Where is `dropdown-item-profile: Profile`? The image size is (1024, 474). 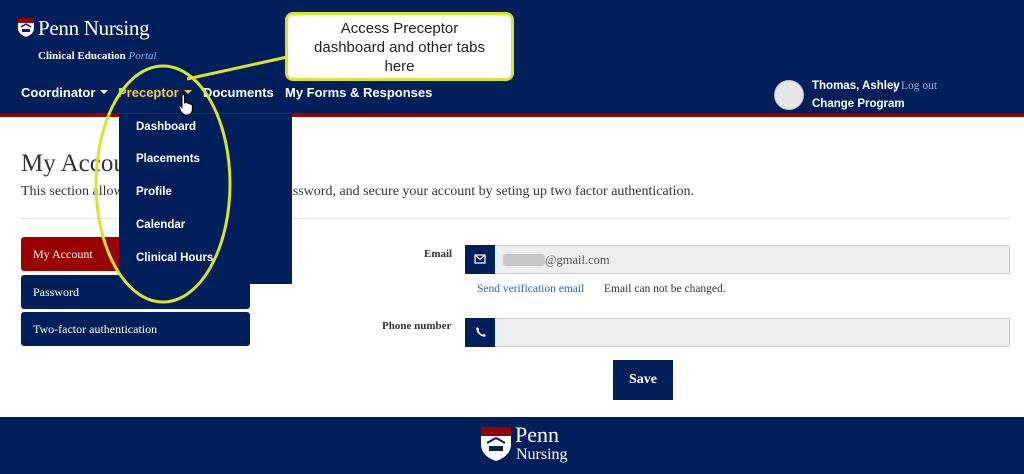 dropdown-item-profile: Profile is located at coordinates (154, 192).